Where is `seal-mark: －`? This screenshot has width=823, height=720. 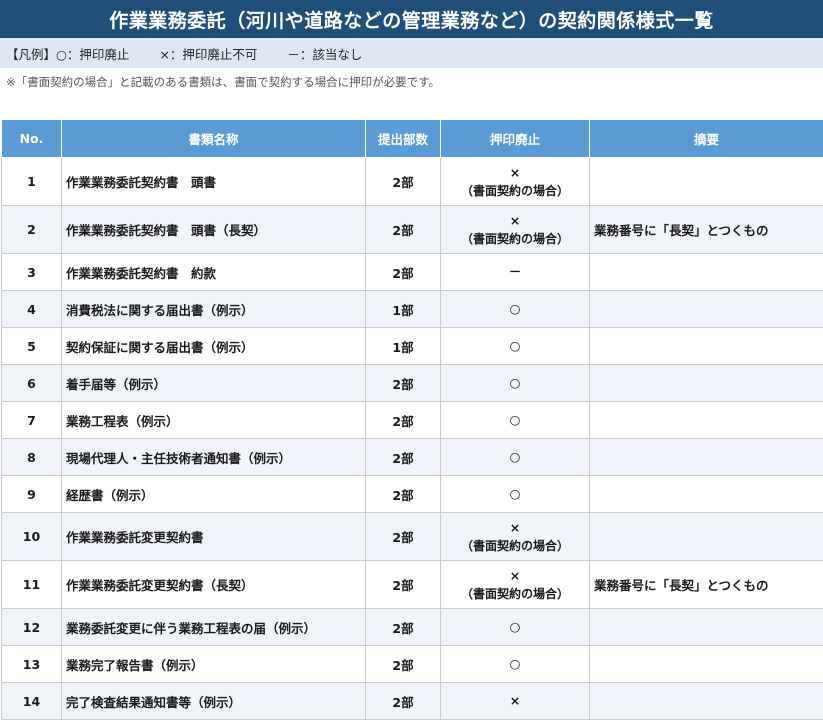 seal-mark: － is located at coordinates (515, 272).